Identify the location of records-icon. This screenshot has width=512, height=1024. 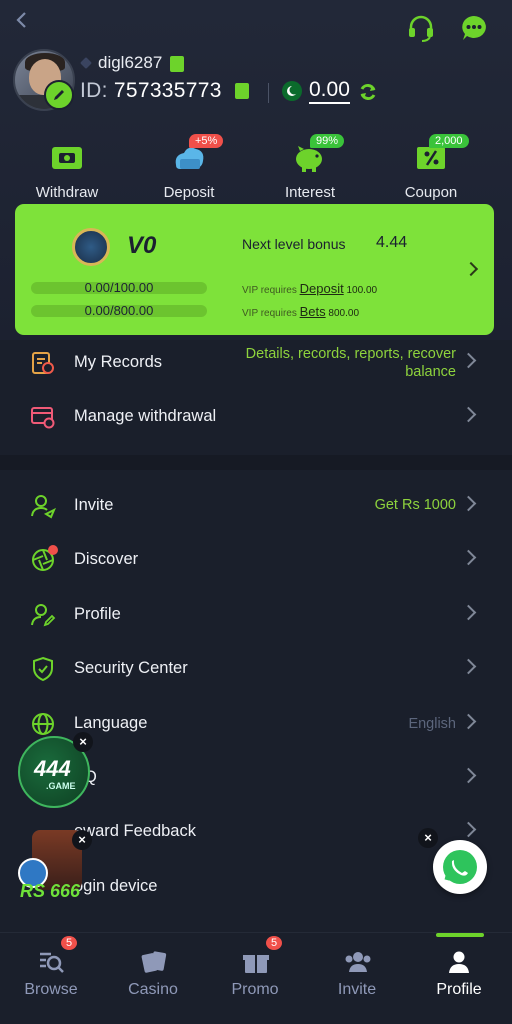
(43, 363).